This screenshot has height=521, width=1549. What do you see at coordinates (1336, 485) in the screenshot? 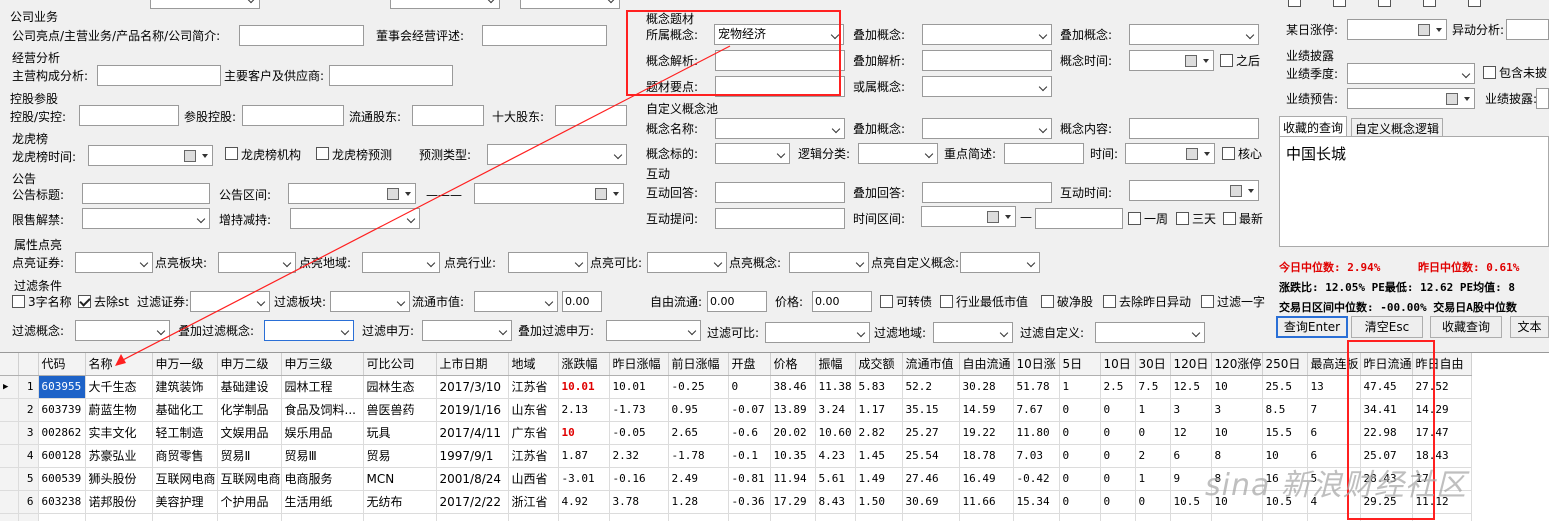
I see `sina-watermark: sina 新浪财经社区` at bounding box center [1336, 485].